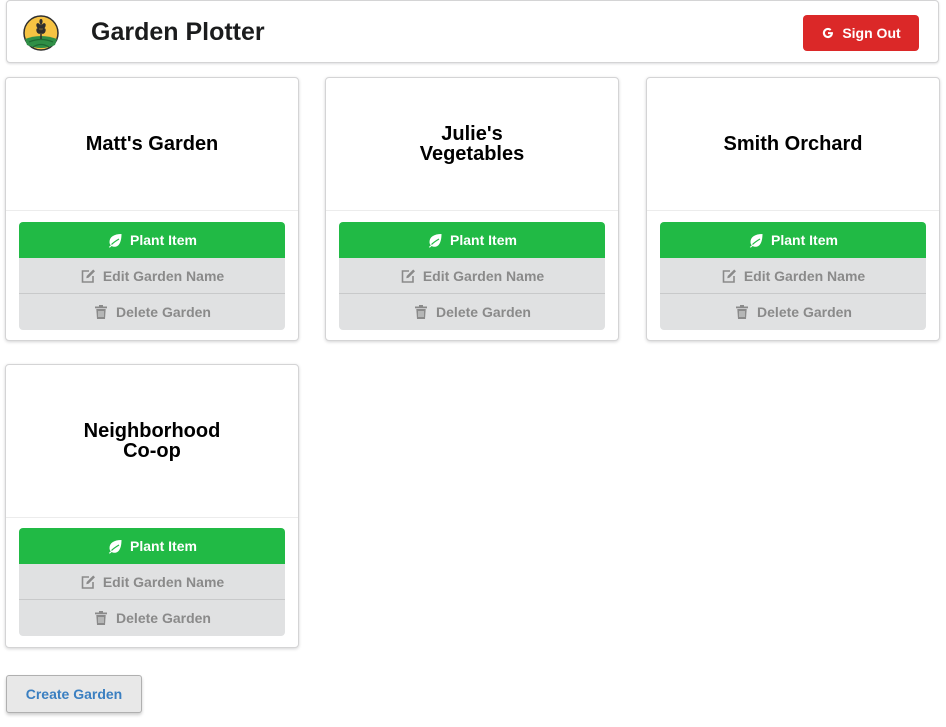 The image size is (946, 727). I want to click on wheat-field-logo-icon, so click(41, 33).